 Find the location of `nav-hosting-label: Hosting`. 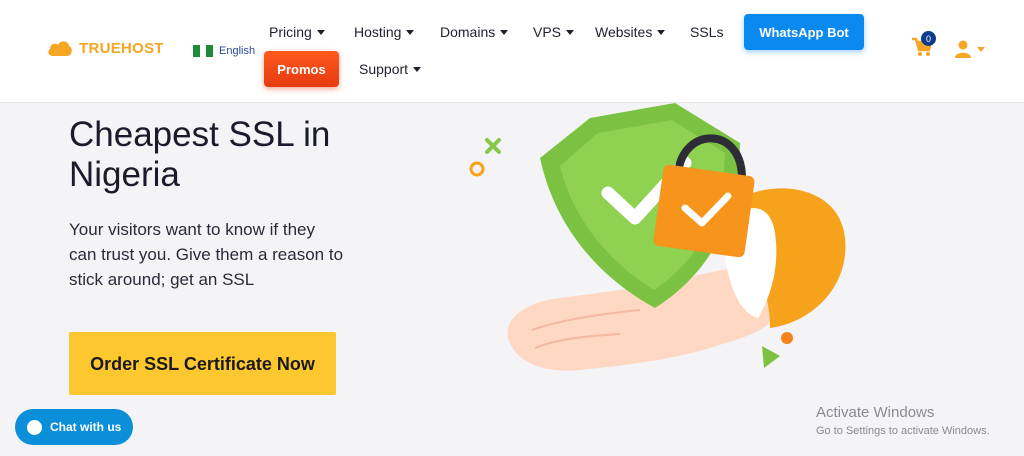

nav-hosting-label: Hosting is located at coordinates (378, 32).